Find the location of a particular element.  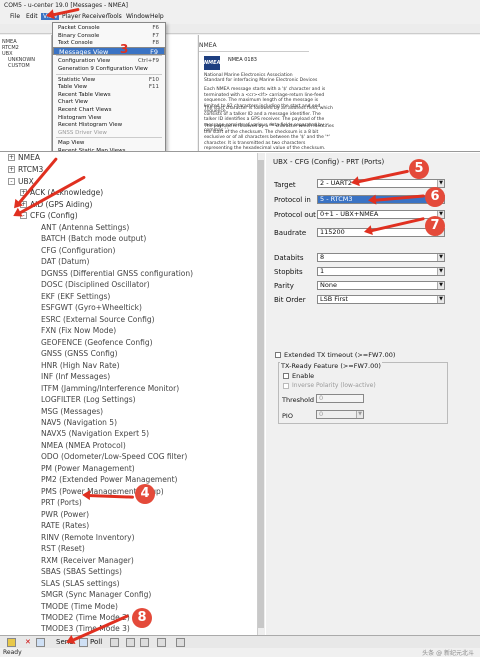

mini-item: CUSTOM is located at coordinates (25, 66).